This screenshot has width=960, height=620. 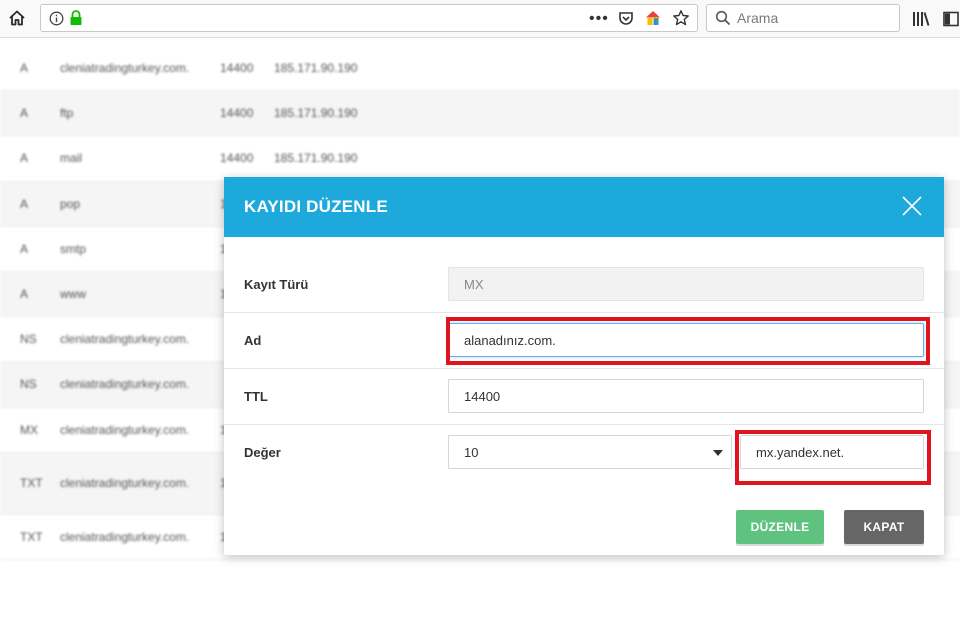 I want to click on value-row: Değer 10, so click(x=584, y=453).